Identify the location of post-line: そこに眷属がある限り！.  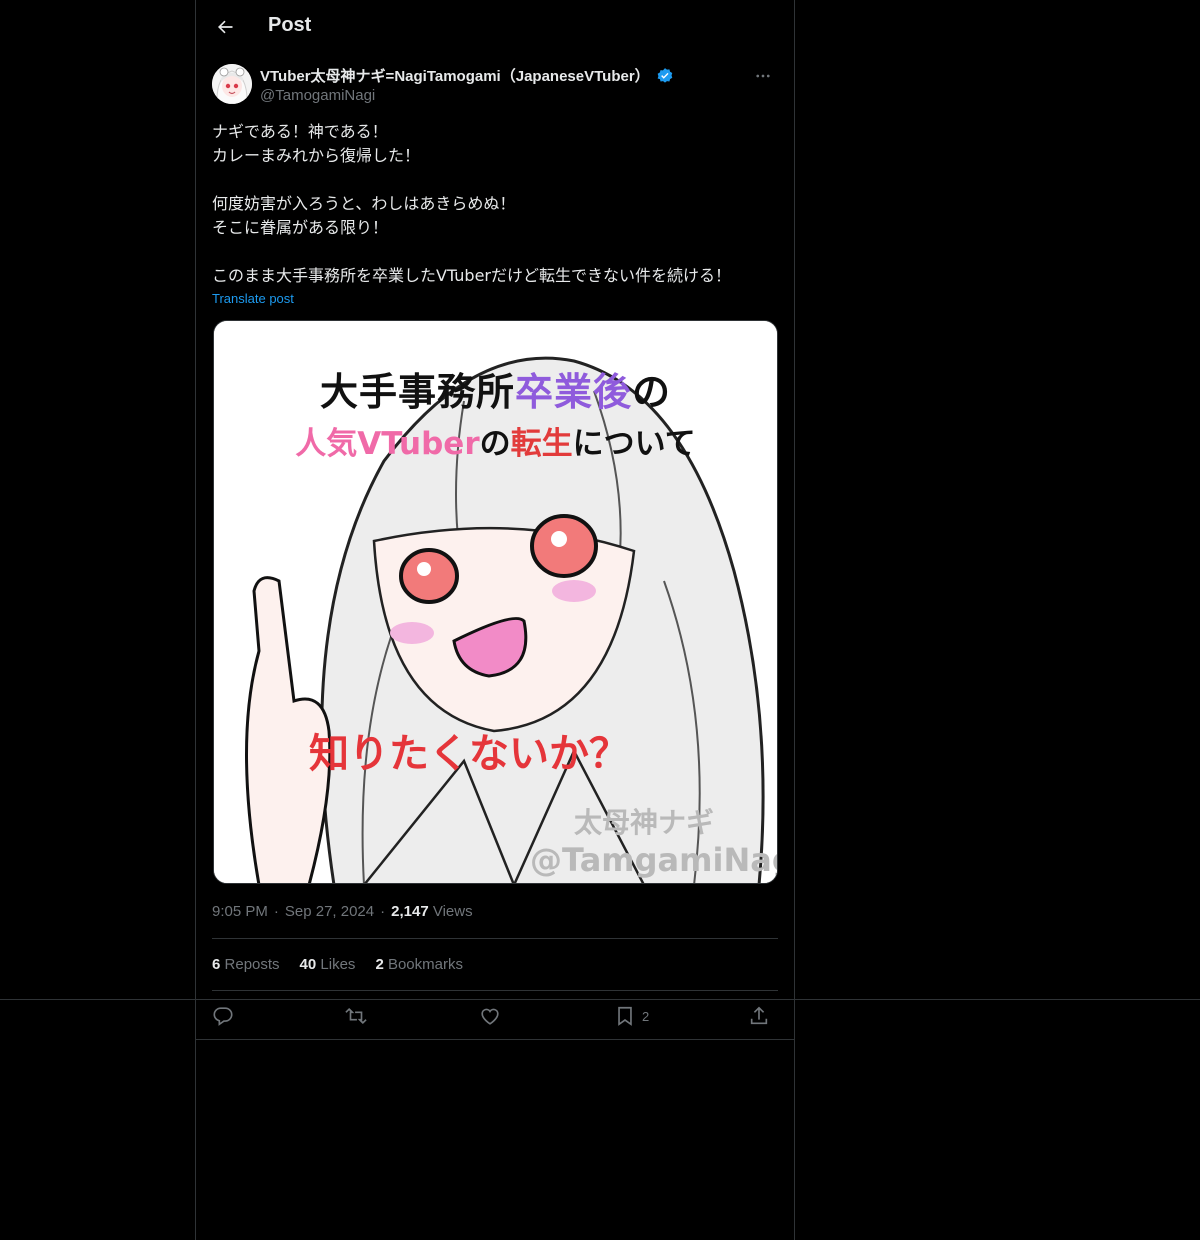
(300, 227).